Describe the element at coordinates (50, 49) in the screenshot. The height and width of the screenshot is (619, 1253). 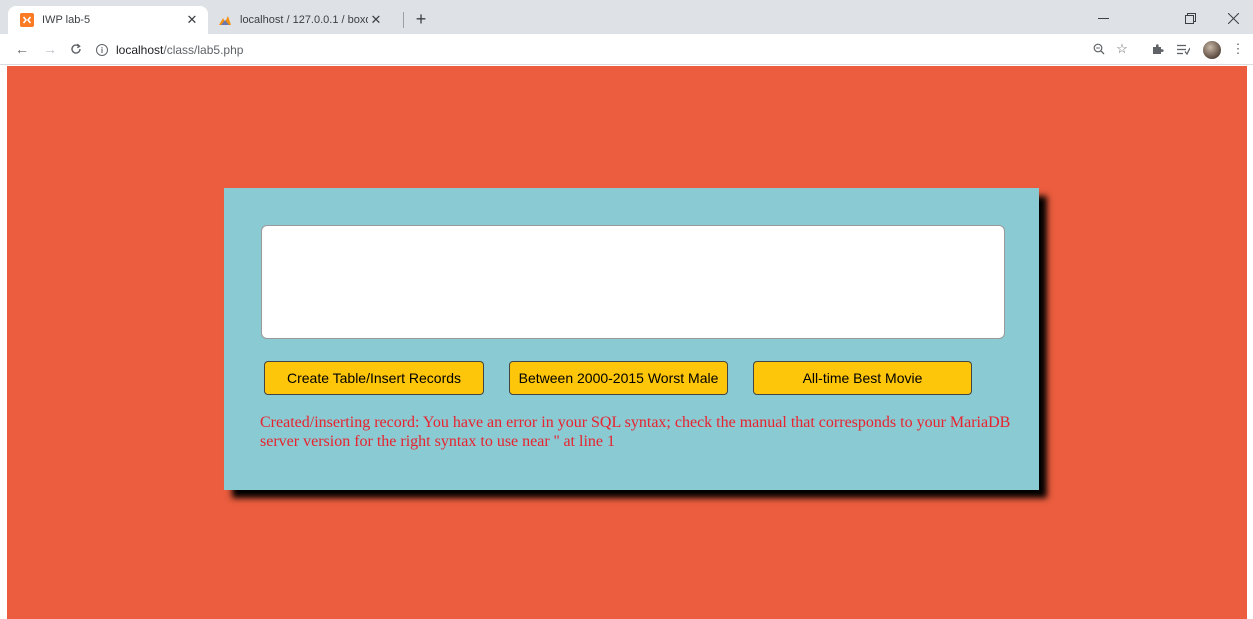
I see `forward-arrow-icon: →` at that location.